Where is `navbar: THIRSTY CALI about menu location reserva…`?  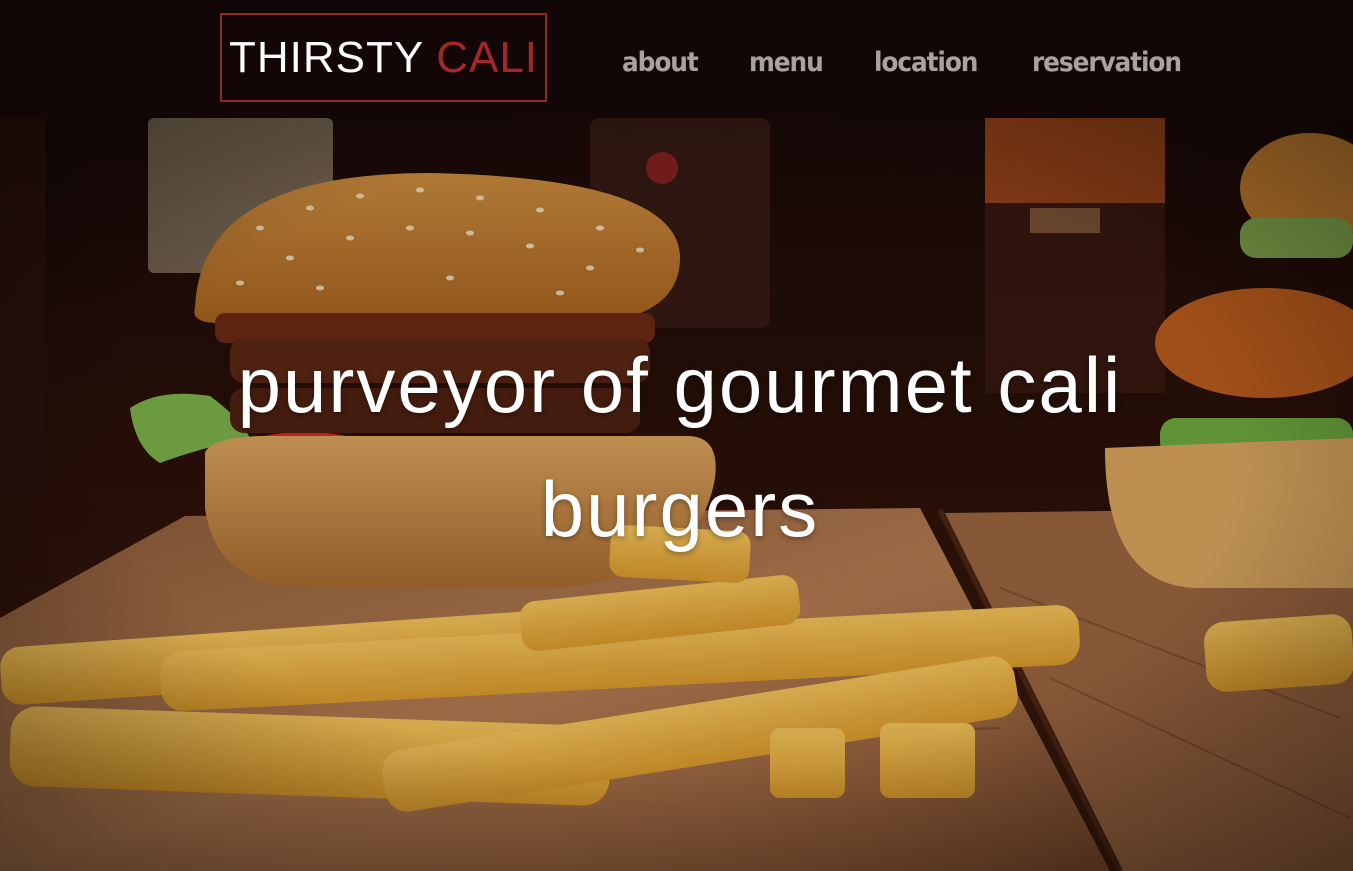
navbar: THIRSTY CALI about menu location reserva… is located at coordinates (676, 59).